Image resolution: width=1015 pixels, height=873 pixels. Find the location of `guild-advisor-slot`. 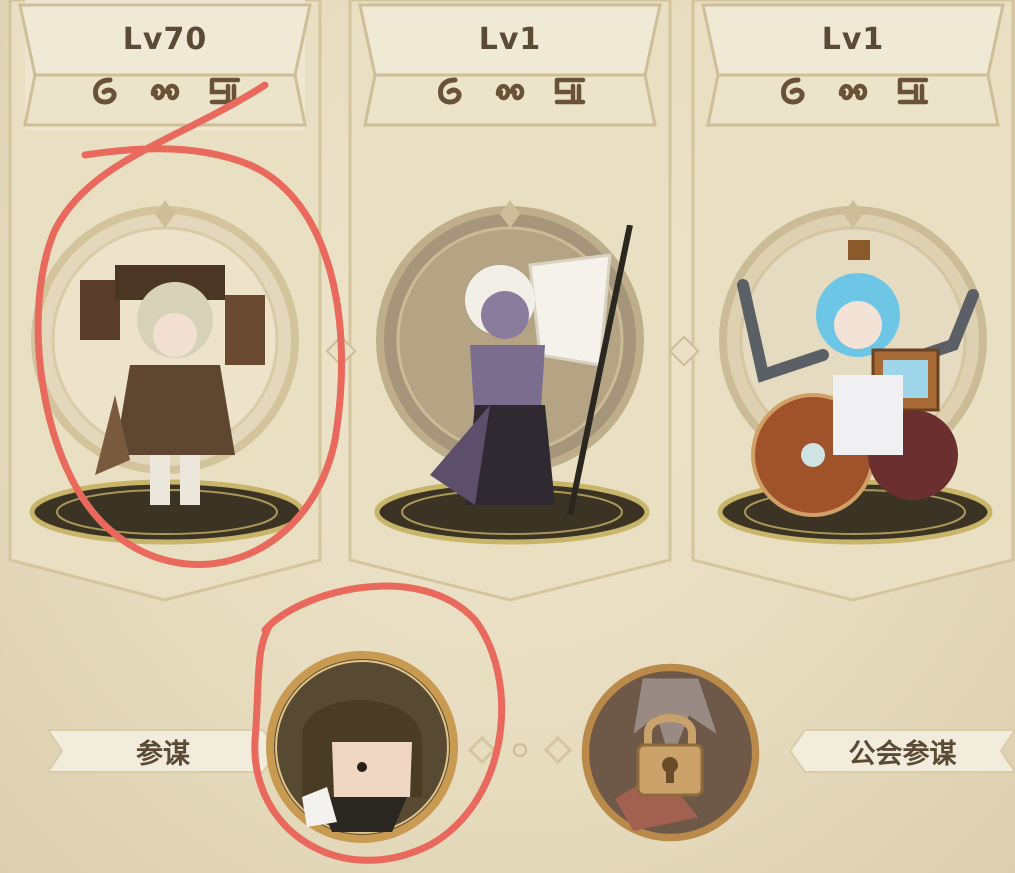

guild-advisor-slot is located at coordinates (670, 752).